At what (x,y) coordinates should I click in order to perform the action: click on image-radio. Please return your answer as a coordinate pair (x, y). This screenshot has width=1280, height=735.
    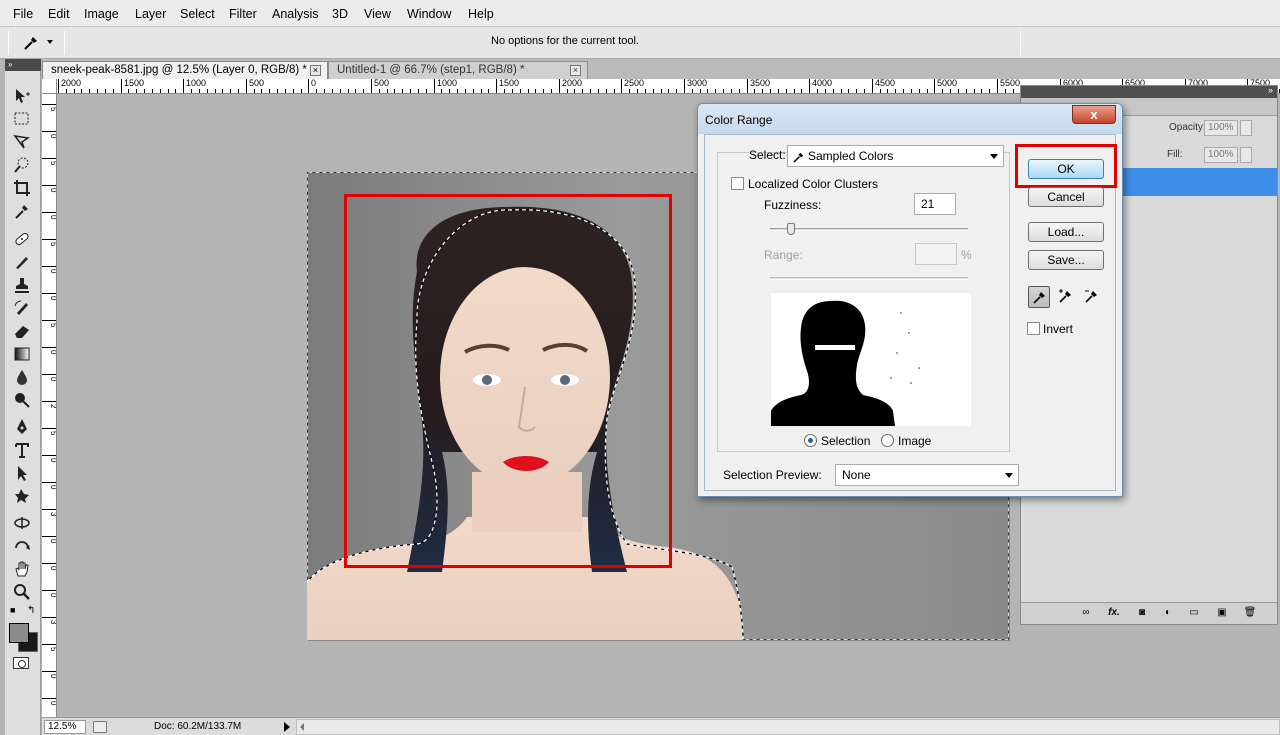
    Looking at the image, I should click on (887, 440).